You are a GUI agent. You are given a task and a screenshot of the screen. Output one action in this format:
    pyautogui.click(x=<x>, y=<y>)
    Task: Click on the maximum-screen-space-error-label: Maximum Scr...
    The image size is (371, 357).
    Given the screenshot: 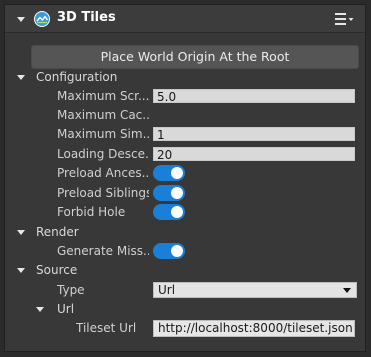 What is the action you would take?
    pyautogui.click(x=103, y=96)
    